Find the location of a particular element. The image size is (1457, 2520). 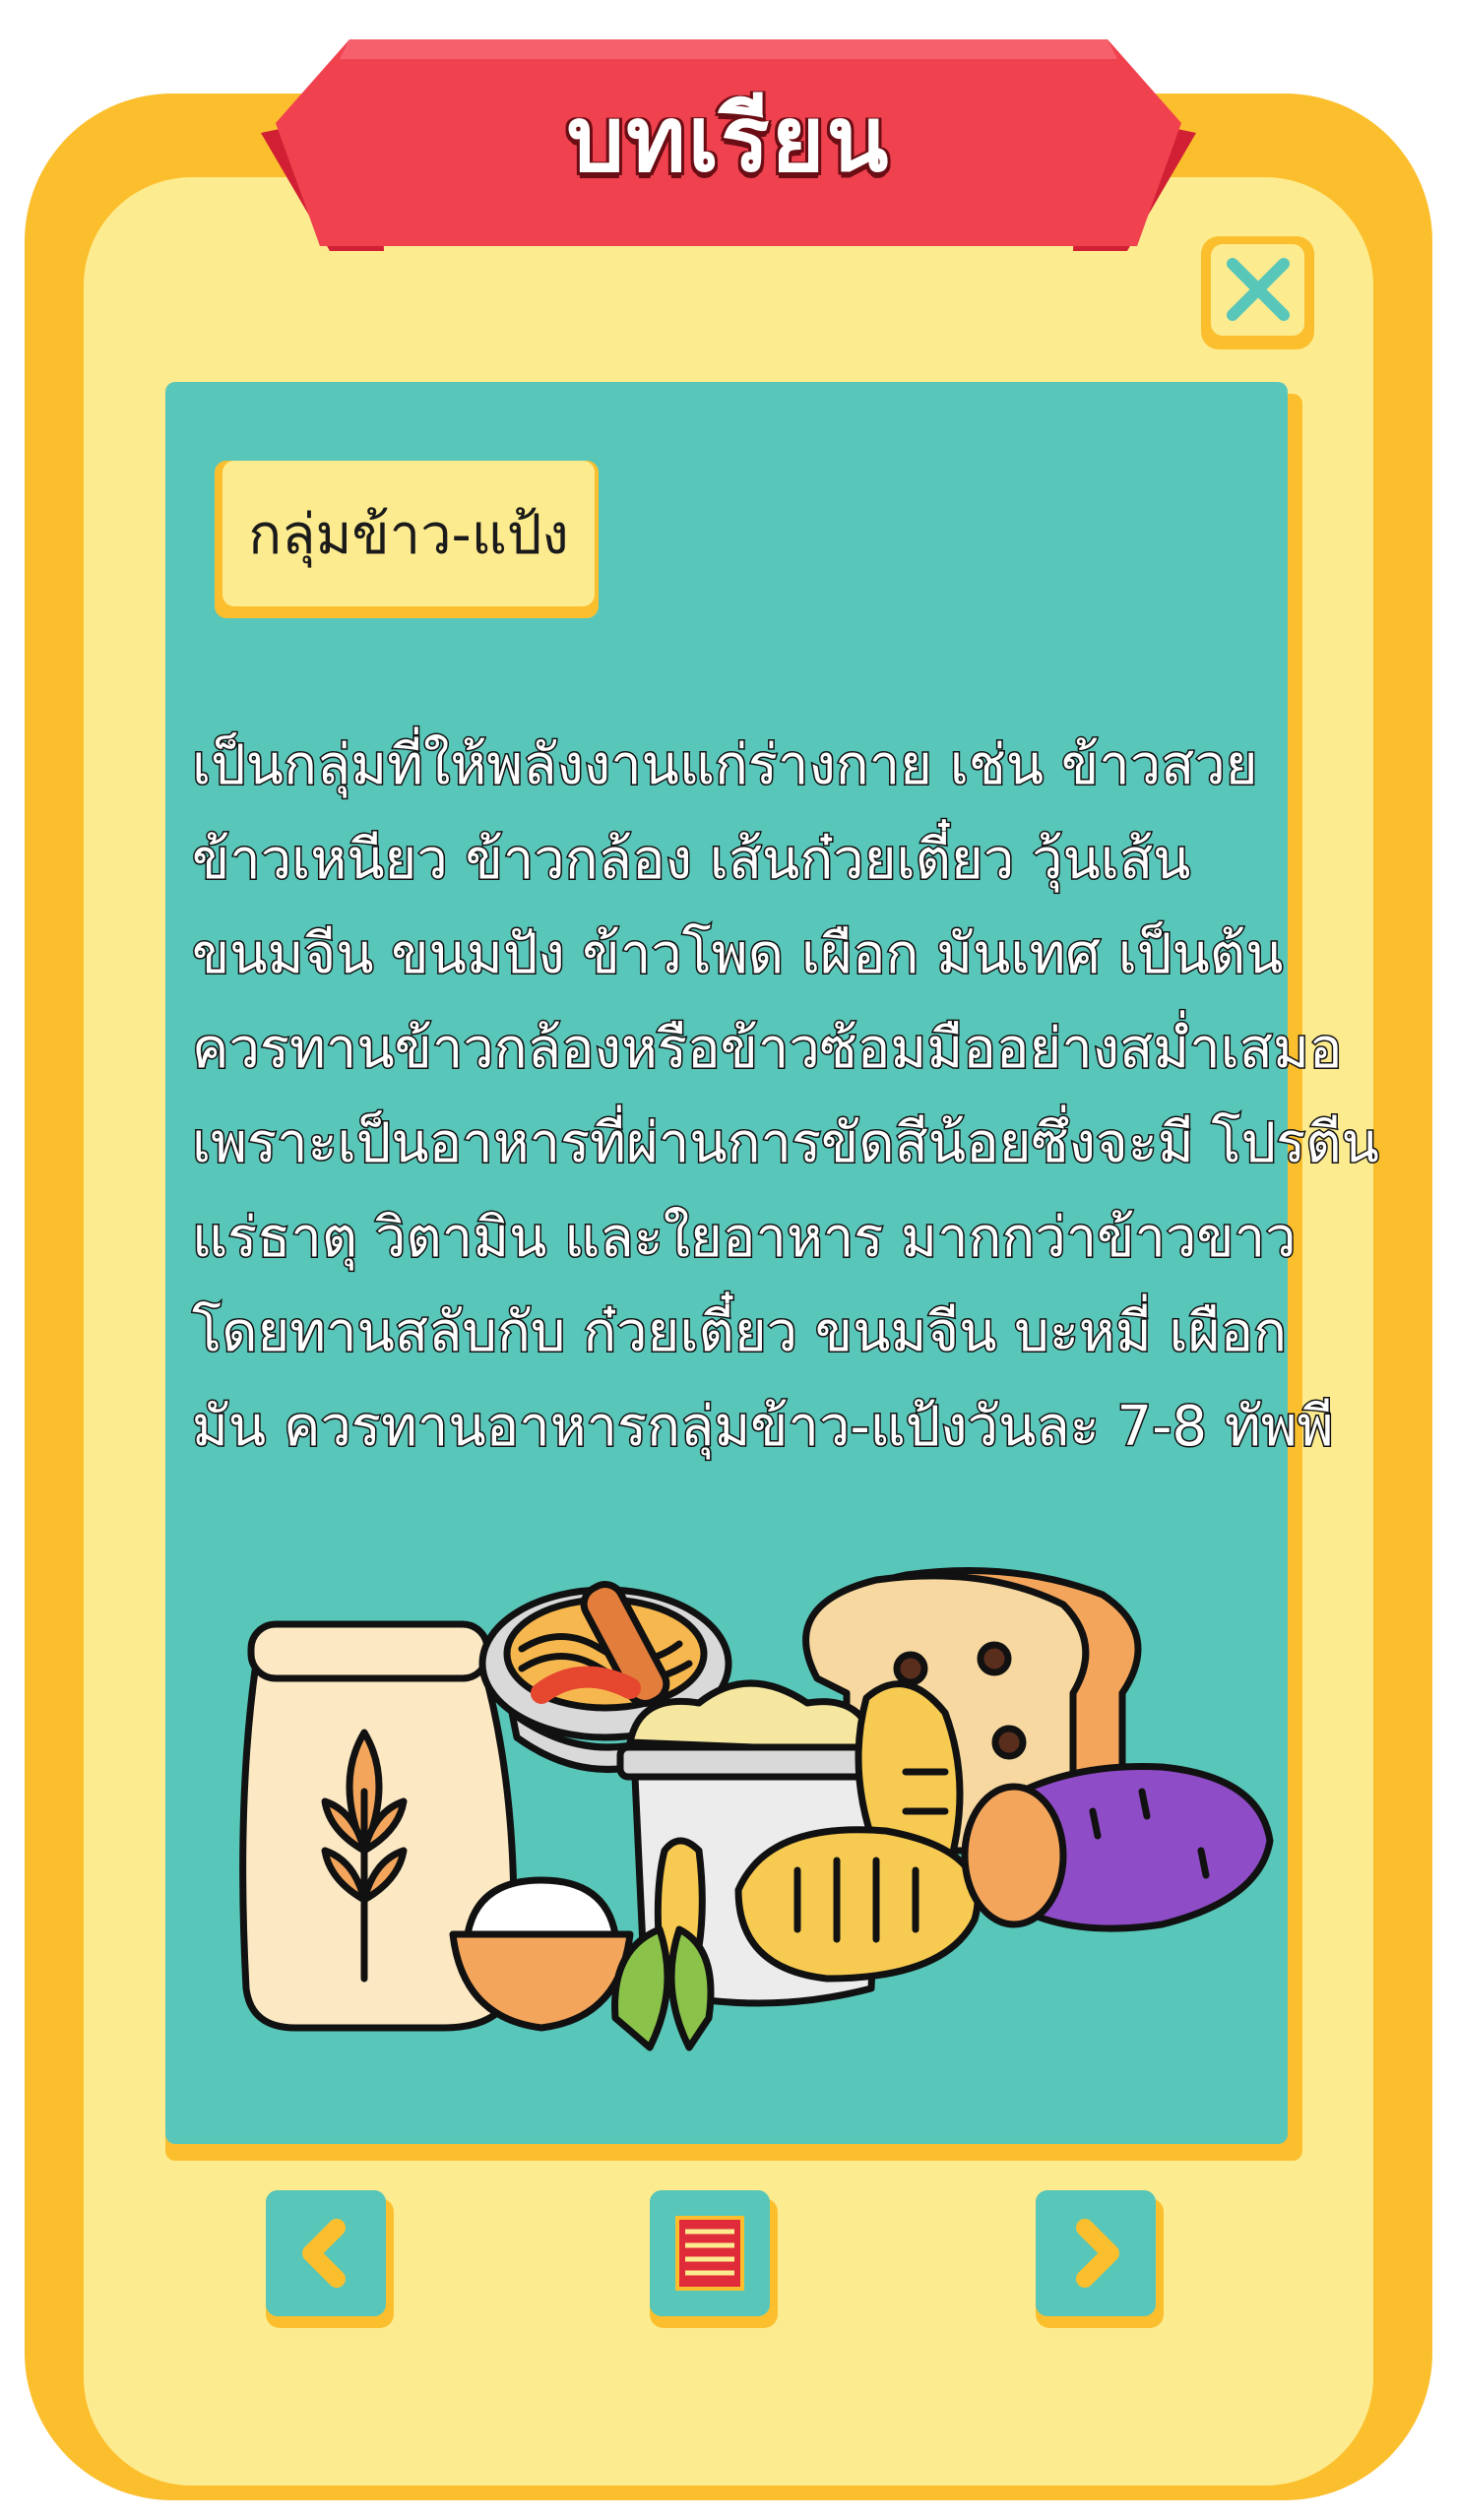

category-label: กลุ่มข้าว-แป้ง is located at coordinates (407, 539).